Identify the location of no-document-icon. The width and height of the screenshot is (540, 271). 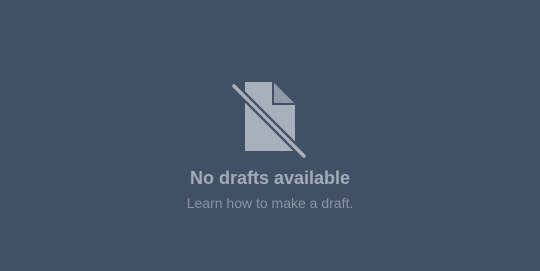
(270, 120).